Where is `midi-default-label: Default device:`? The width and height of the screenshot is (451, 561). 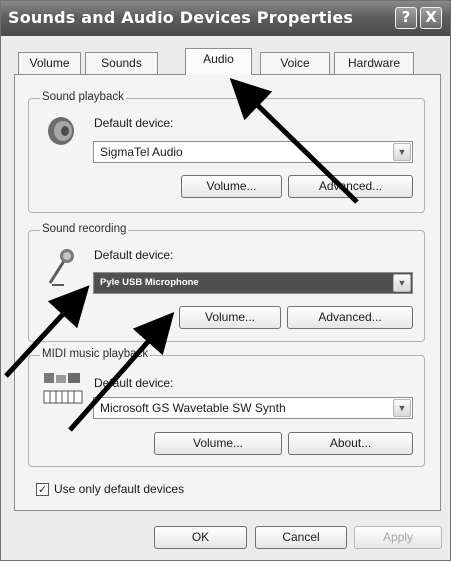
midi-default-label: Default device: is located at coordinates (134, 383).